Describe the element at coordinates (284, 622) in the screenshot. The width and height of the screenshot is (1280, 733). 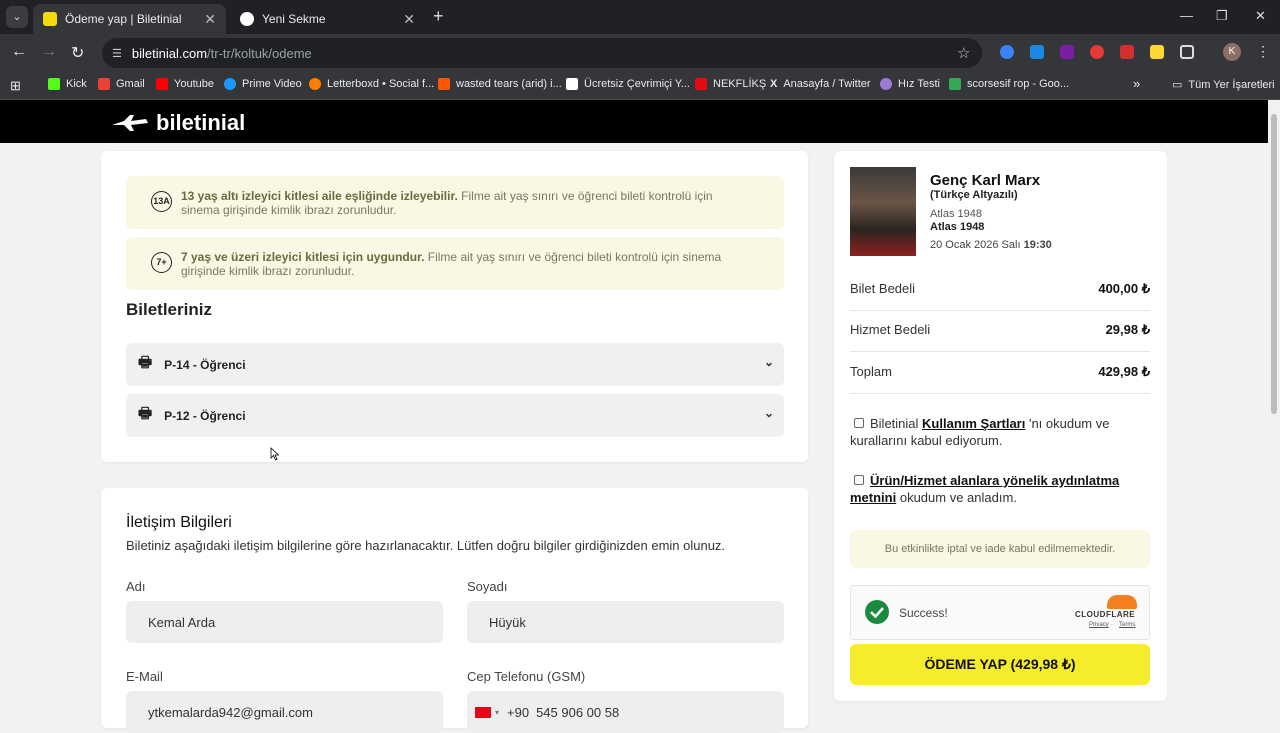
I see `first-name-input: Kemal Arda` at that location.